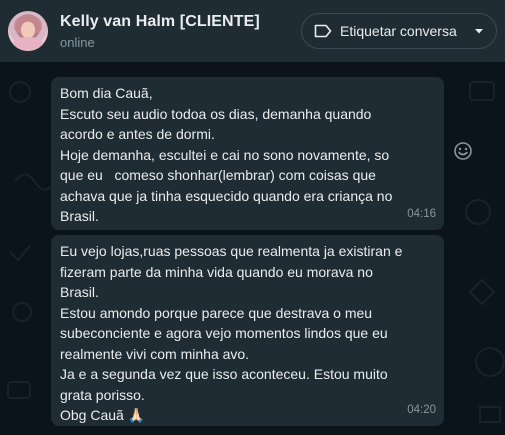 This screenshot has width=505, height=435. I want to click on message-line: Bom dia Cauã,, so click(106, 93).